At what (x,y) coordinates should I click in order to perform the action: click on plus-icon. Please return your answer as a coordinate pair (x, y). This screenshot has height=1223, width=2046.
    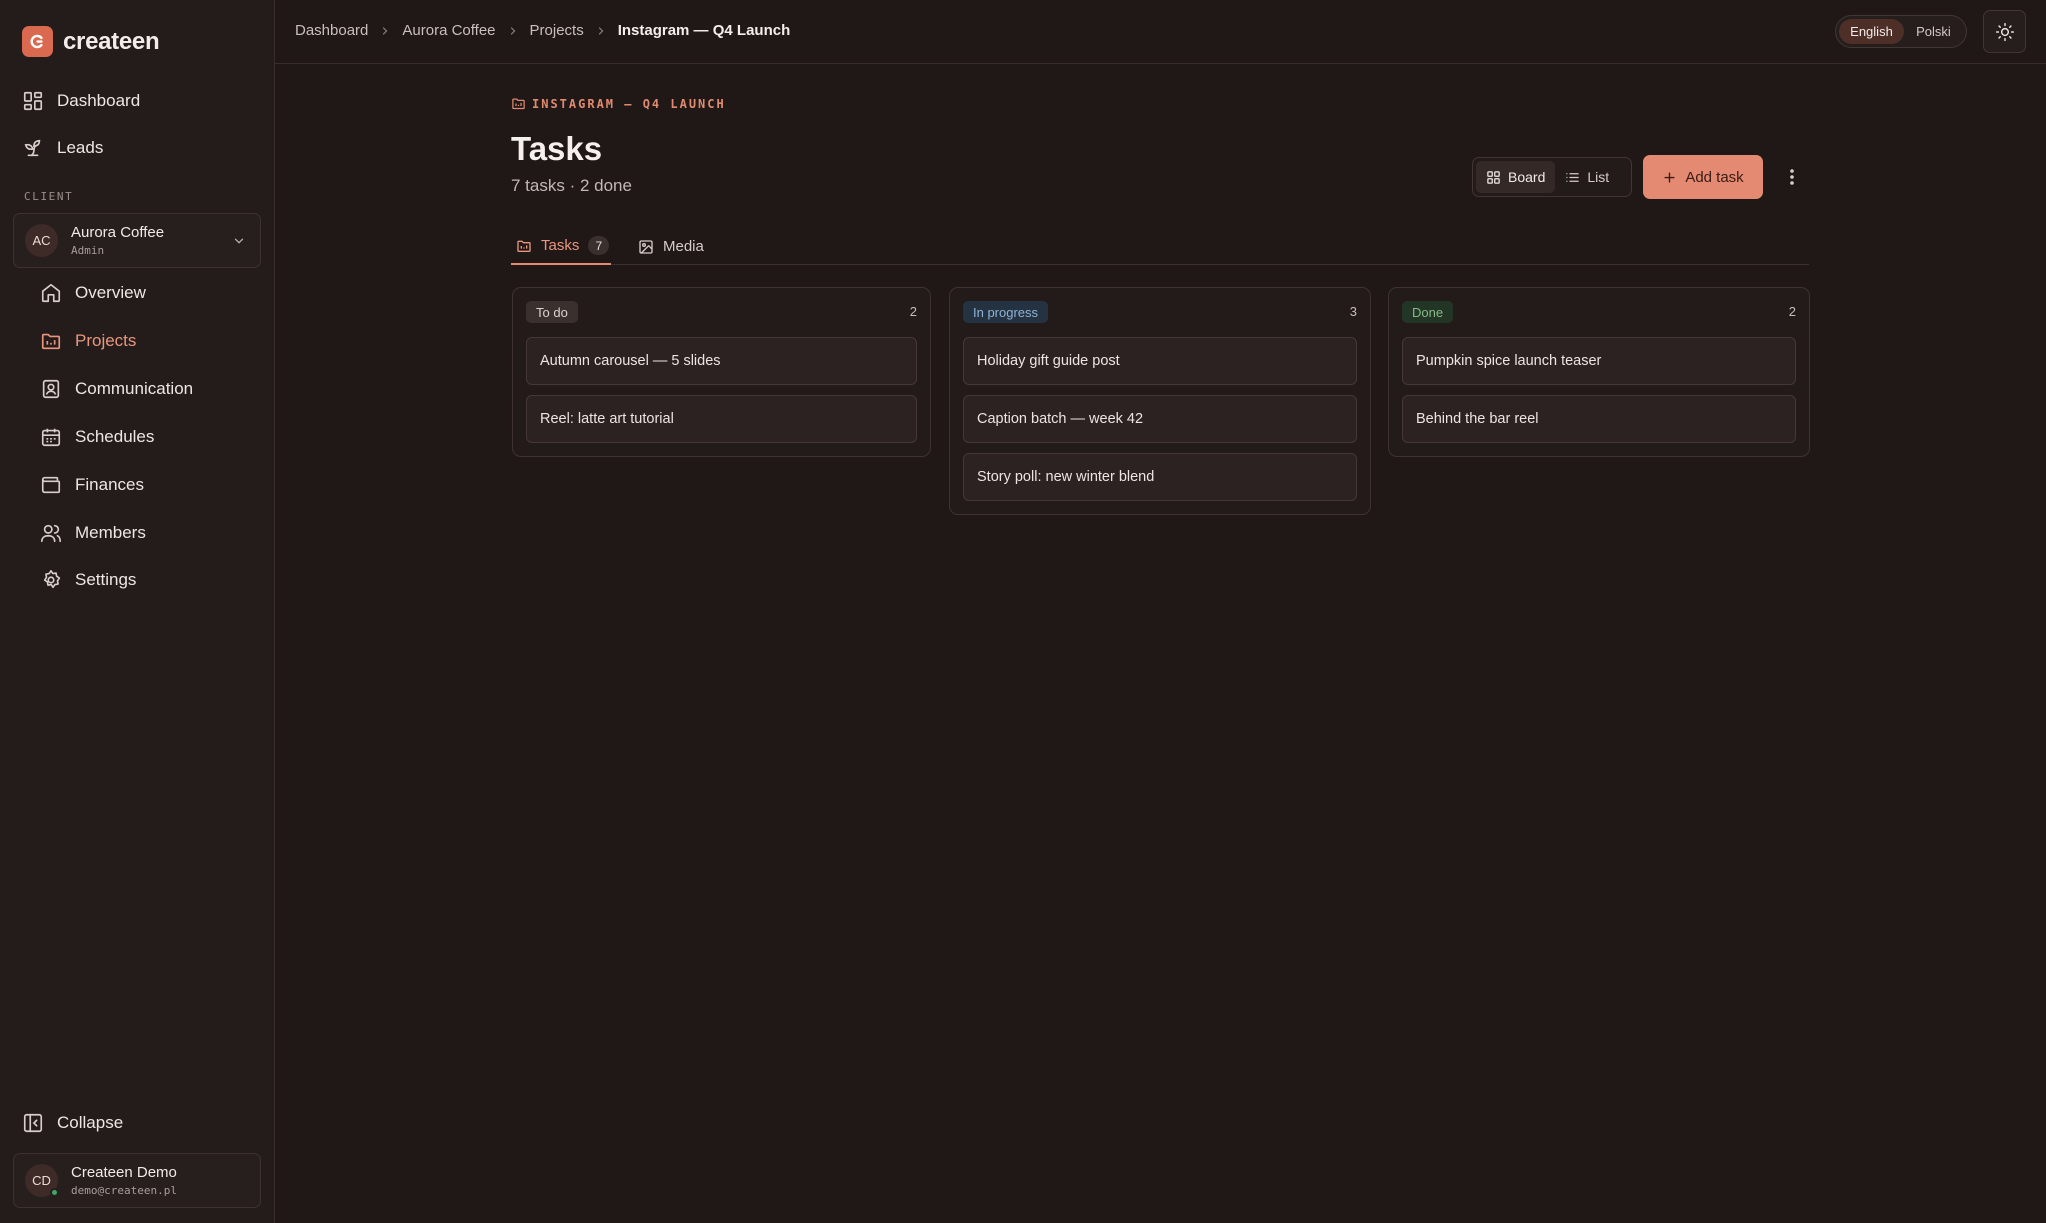
    Looking at the image, I should click on (1669, 177).